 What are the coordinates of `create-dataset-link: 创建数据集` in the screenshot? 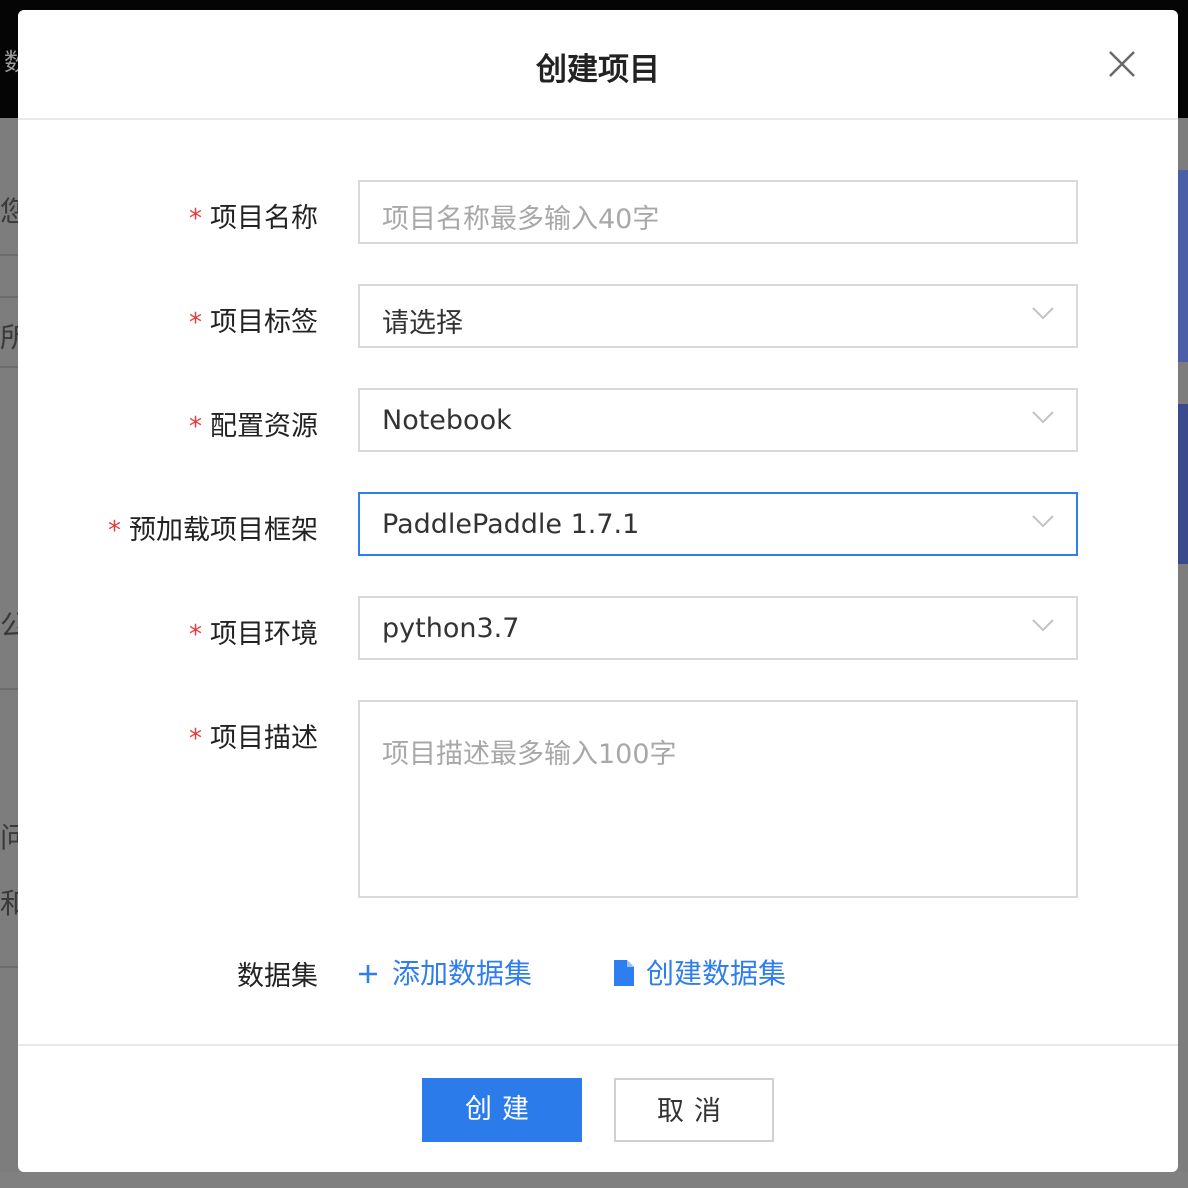 It's located at (700, 972).